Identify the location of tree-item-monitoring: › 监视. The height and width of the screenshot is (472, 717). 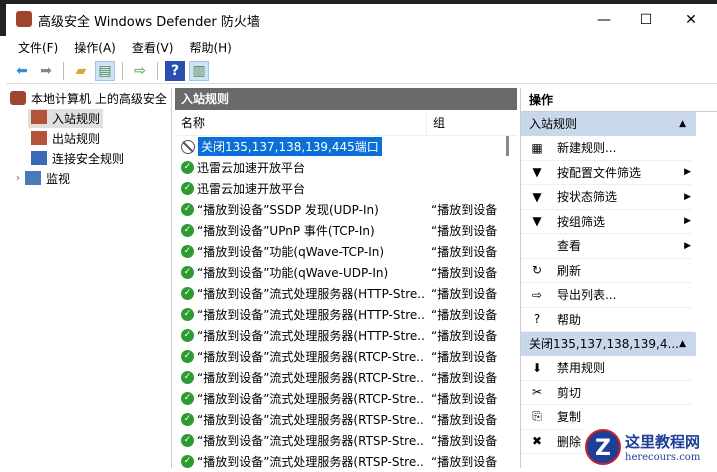
(88, 178).